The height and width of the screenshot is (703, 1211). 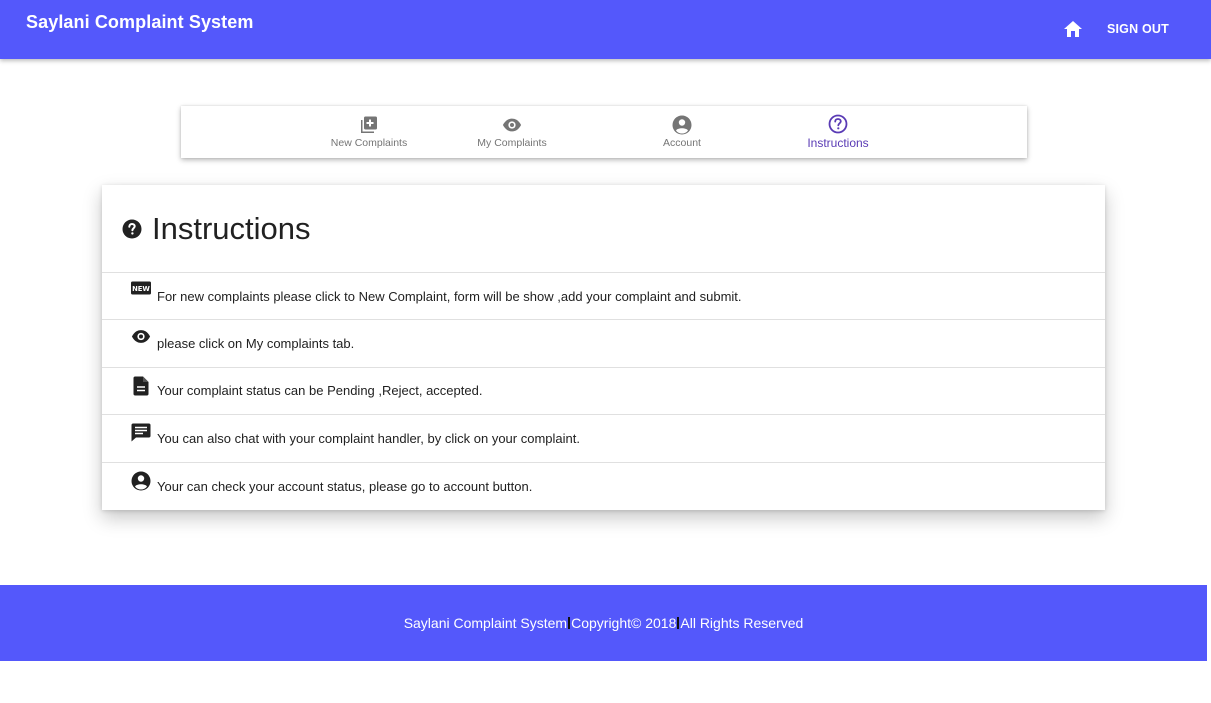 I want to click on tab-label: My Complaints, so click(x=512, y=143).